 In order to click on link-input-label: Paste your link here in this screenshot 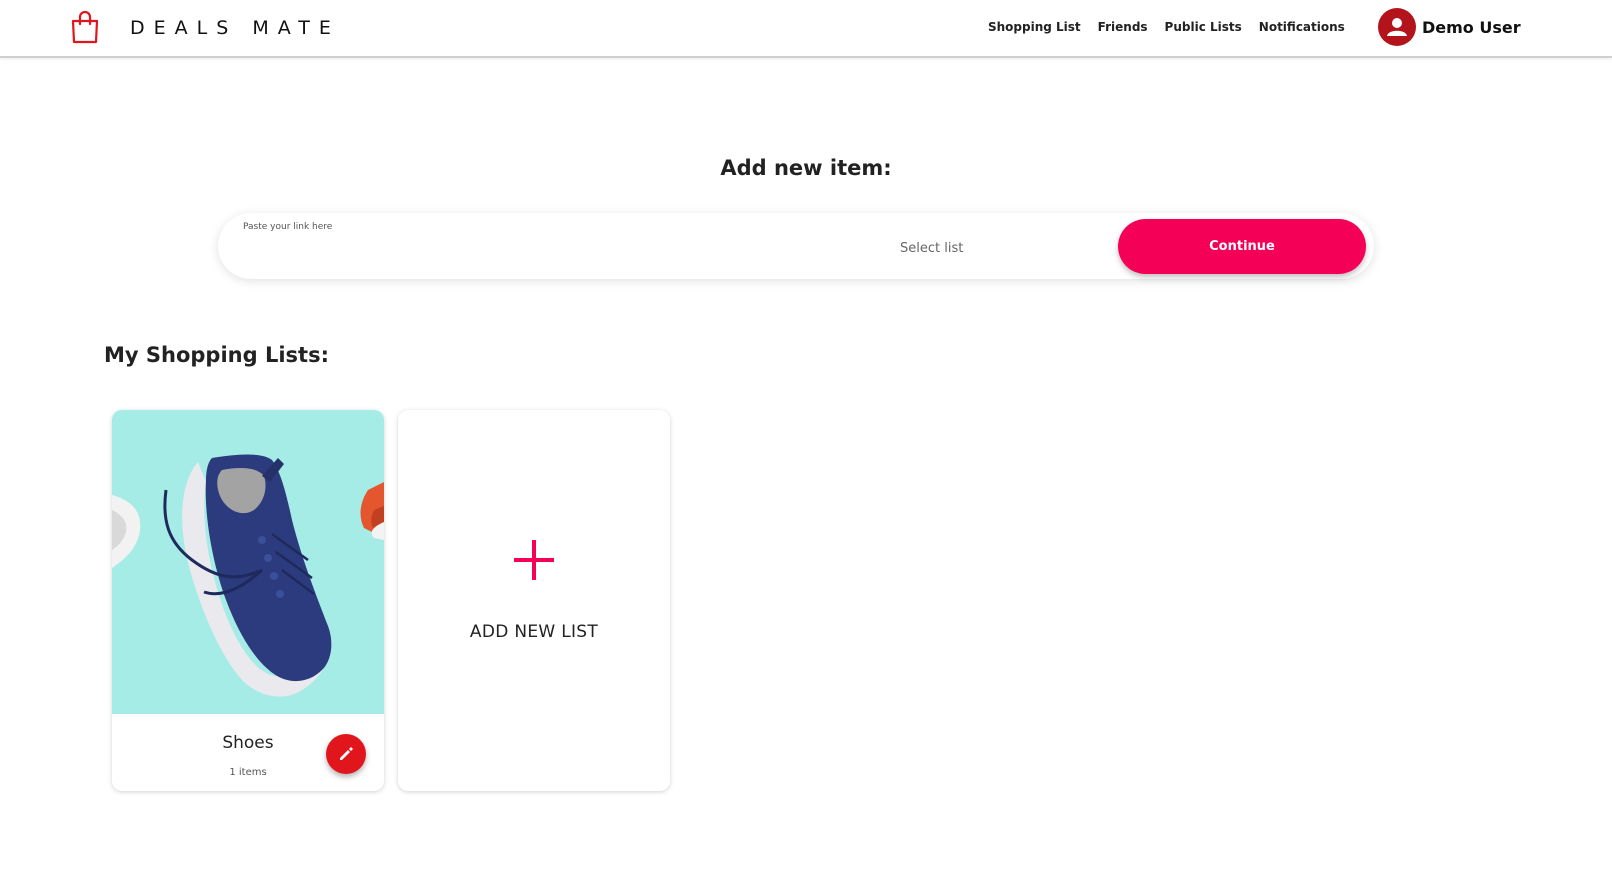, I will do `click(288, 227)`.